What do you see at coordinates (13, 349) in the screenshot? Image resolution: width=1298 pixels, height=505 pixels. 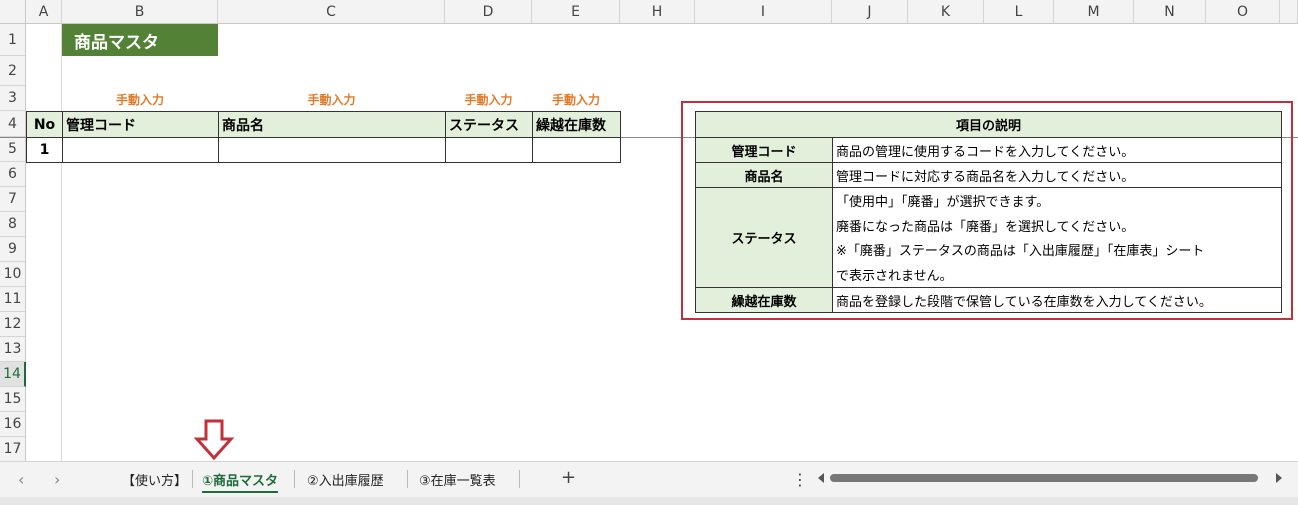 I see `row-header-13: 13` at bounding box center [13, 349].